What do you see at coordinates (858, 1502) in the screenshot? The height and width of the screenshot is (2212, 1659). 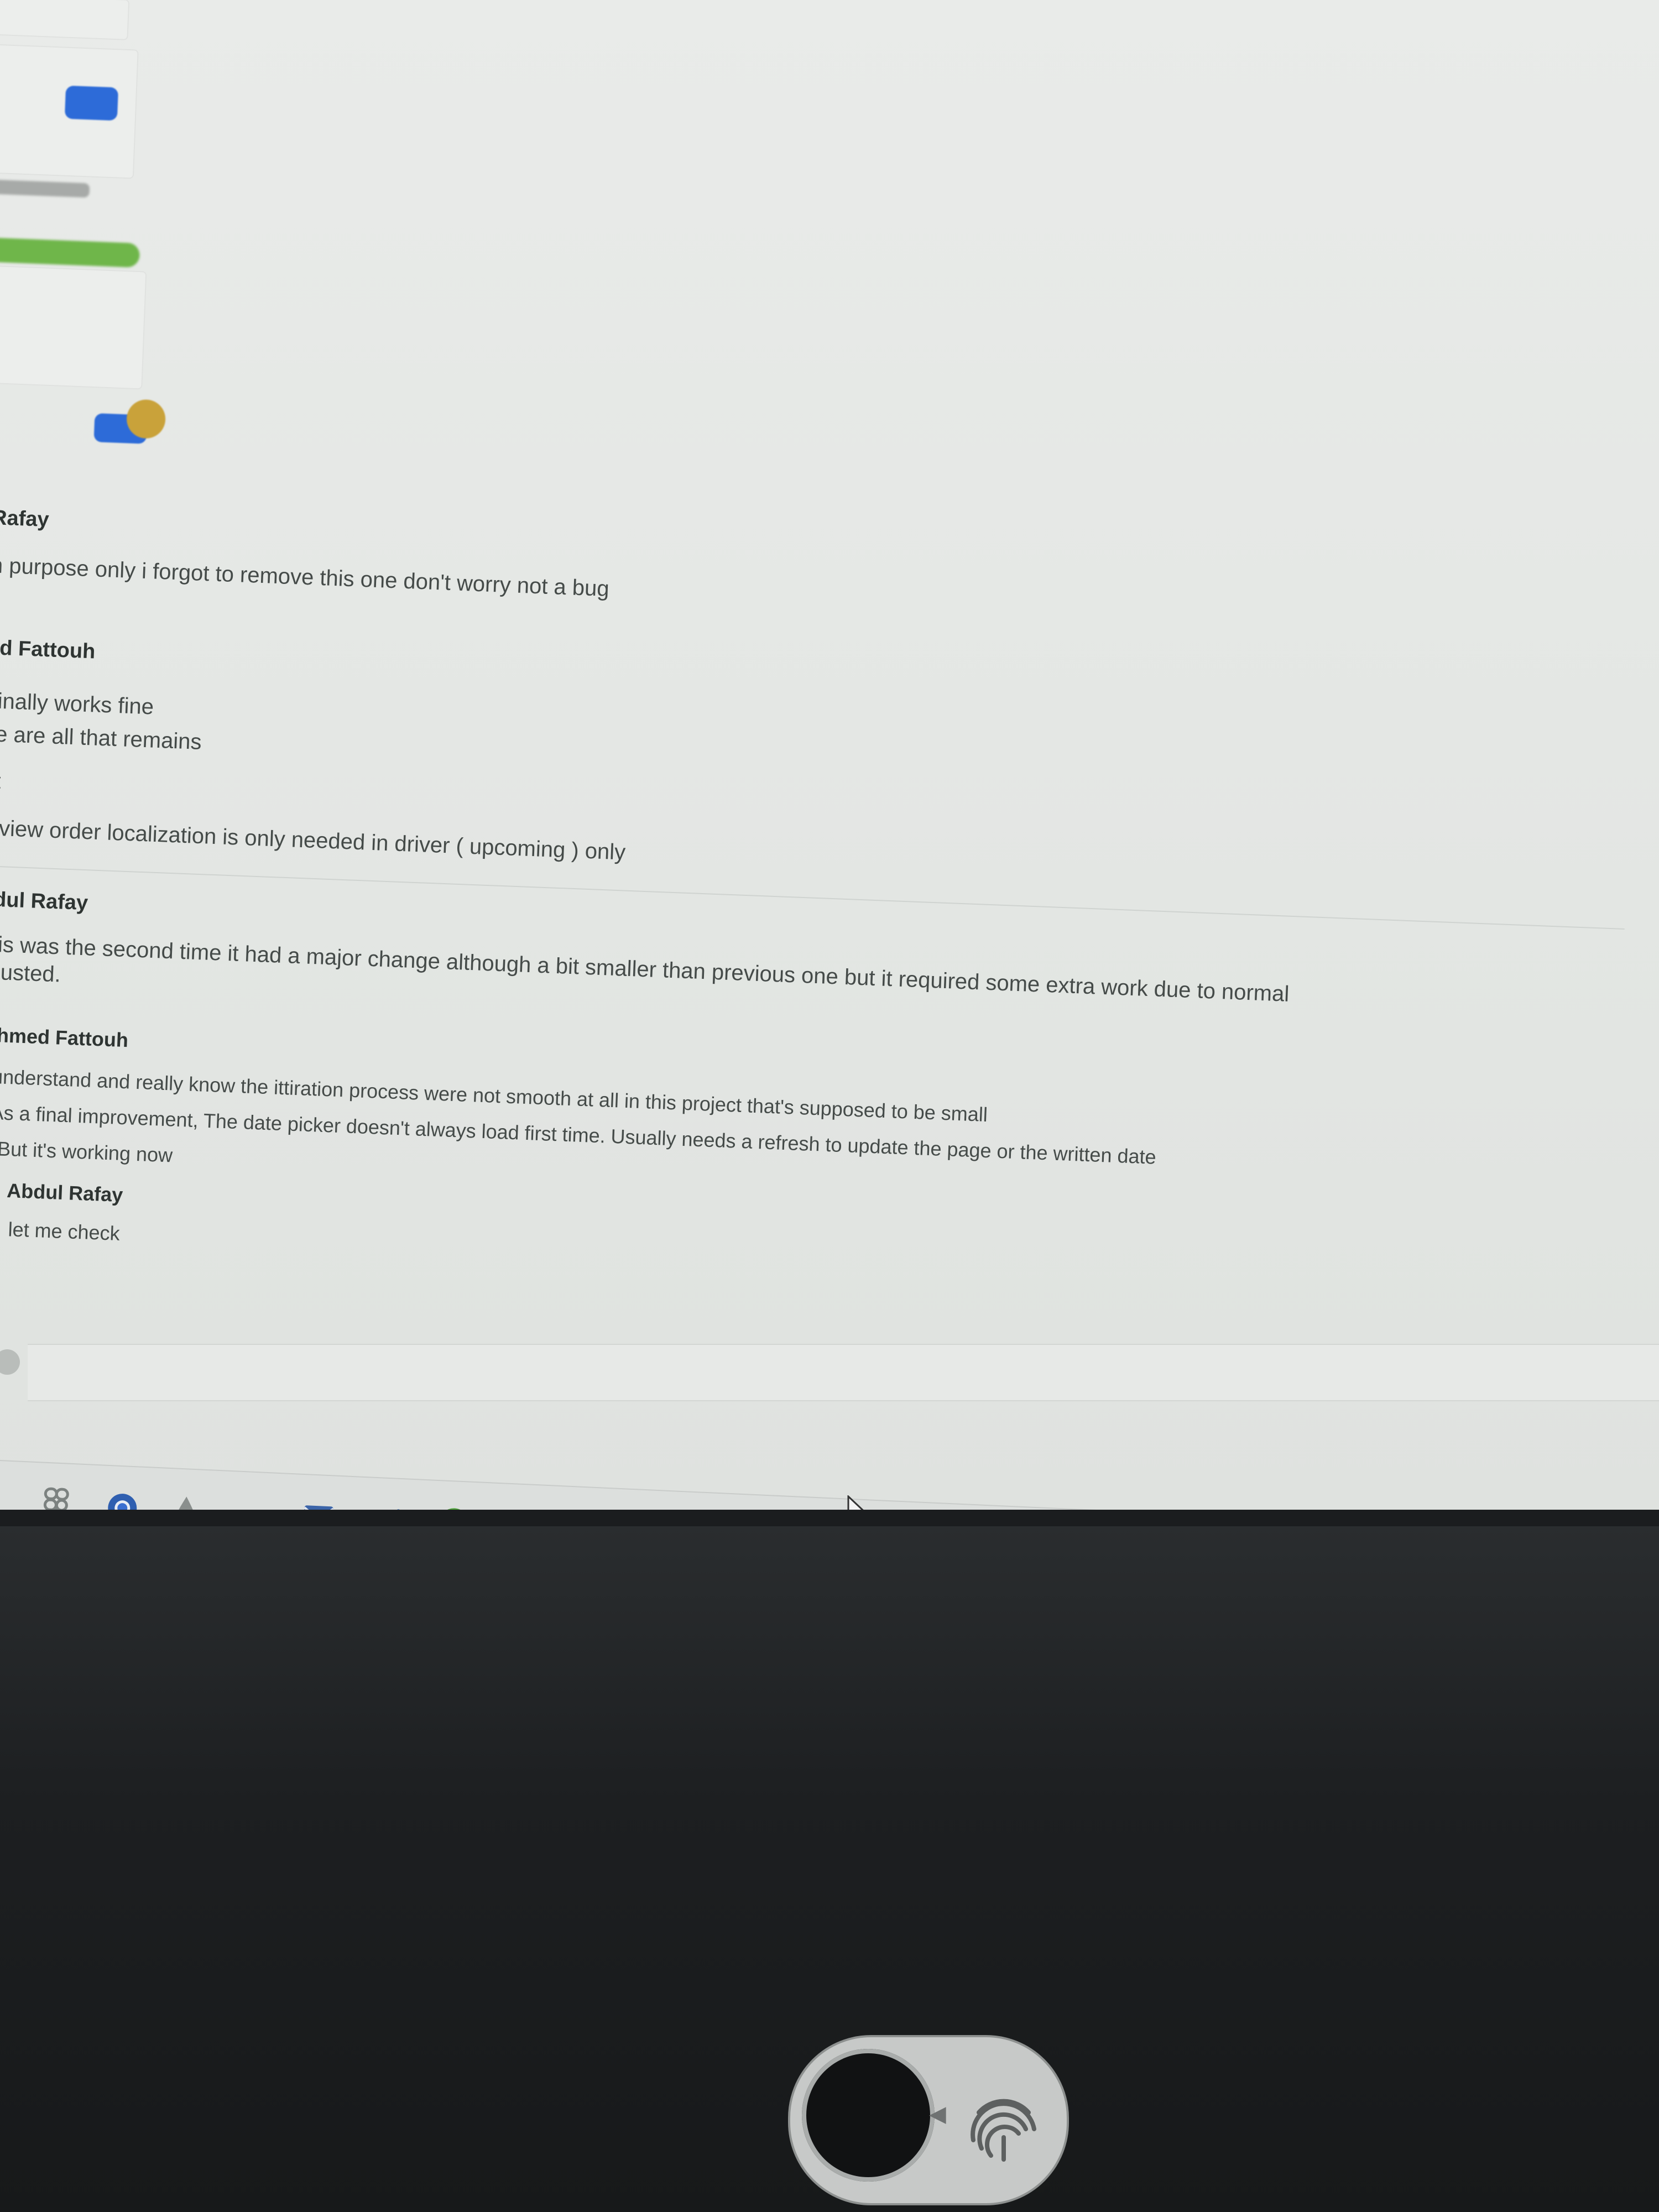 I see `mouse-cursor-icon` at bounding box center [858, 1502].